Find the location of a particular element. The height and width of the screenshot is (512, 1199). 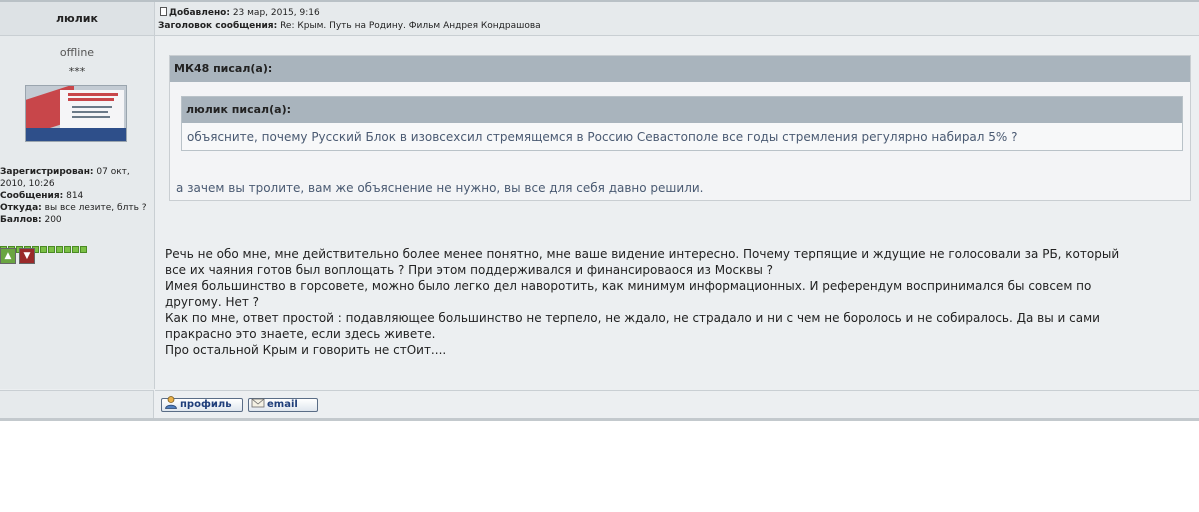

email-button: email is located at coordinates (283, 405).